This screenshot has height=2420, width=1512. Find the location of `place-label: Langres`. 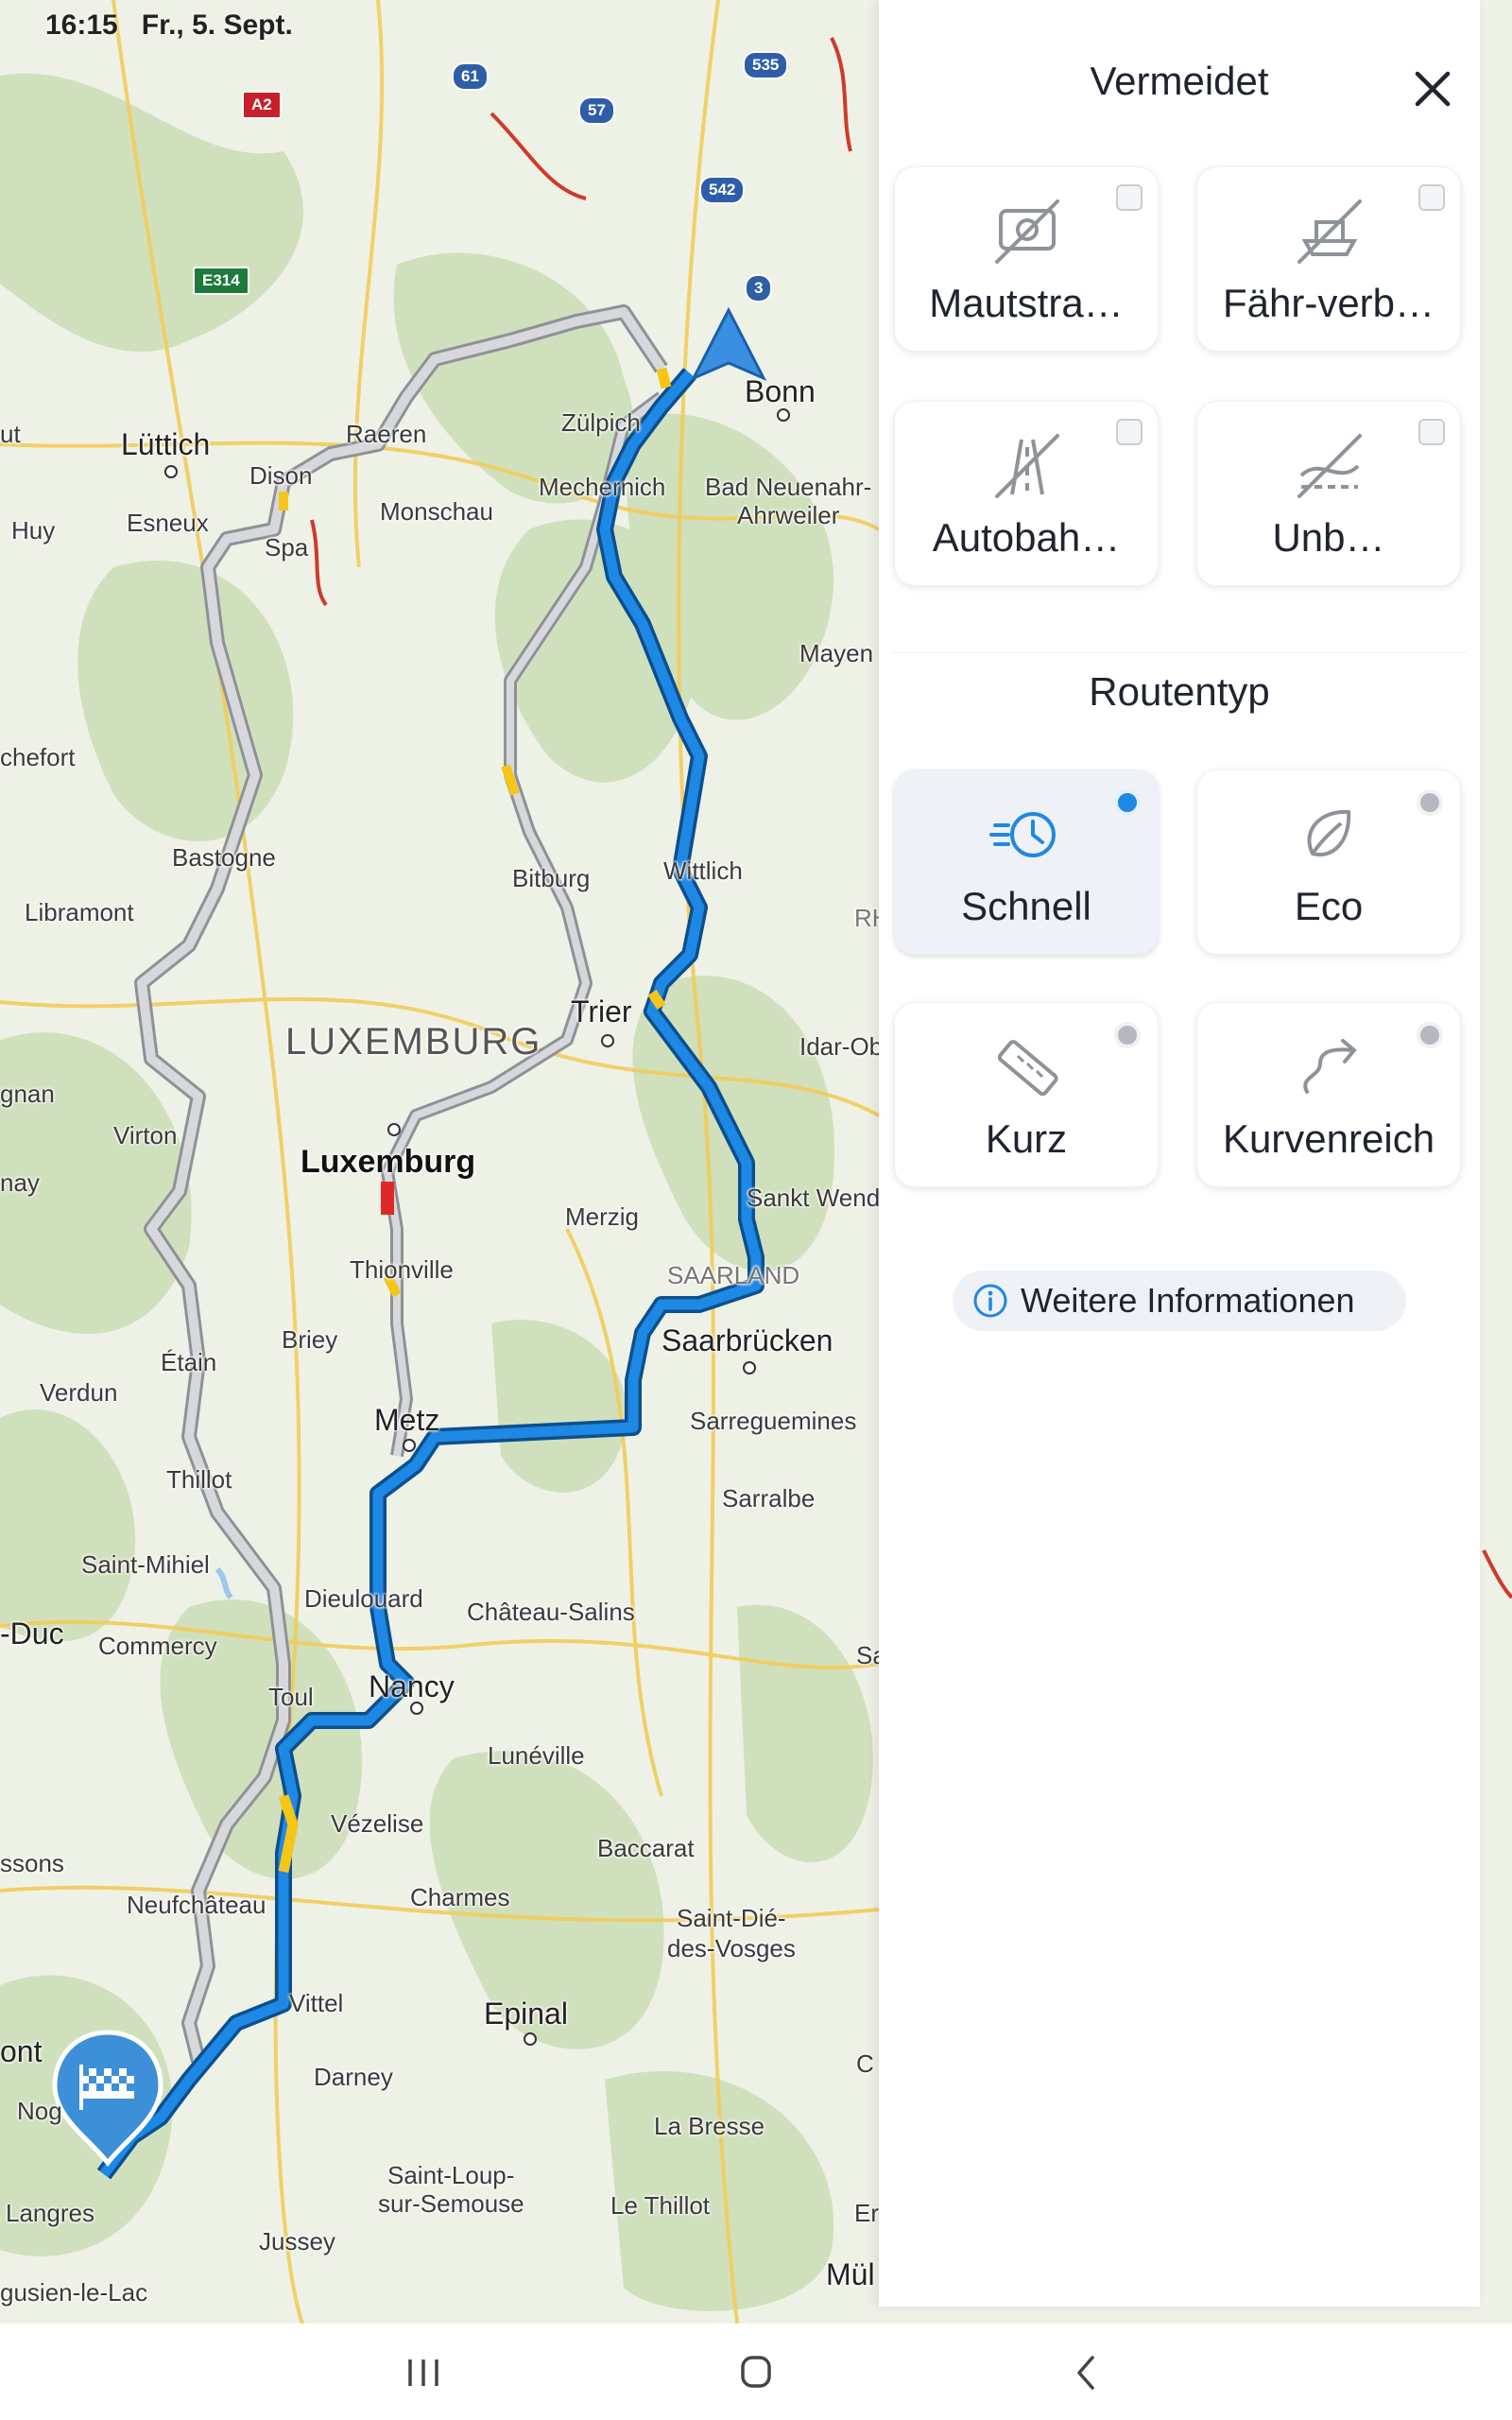

place-label: Langres is located at coordinates (50, 2213).